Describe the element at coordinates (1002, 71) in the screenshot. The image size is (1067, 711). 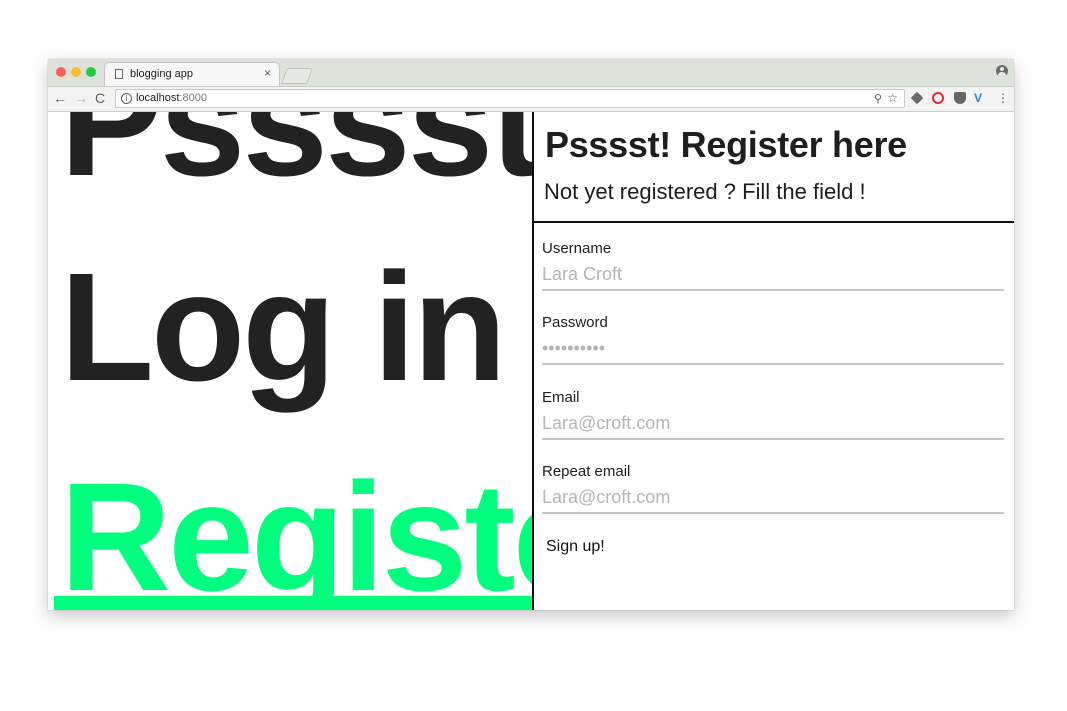
I see `profile-icon` at that location.